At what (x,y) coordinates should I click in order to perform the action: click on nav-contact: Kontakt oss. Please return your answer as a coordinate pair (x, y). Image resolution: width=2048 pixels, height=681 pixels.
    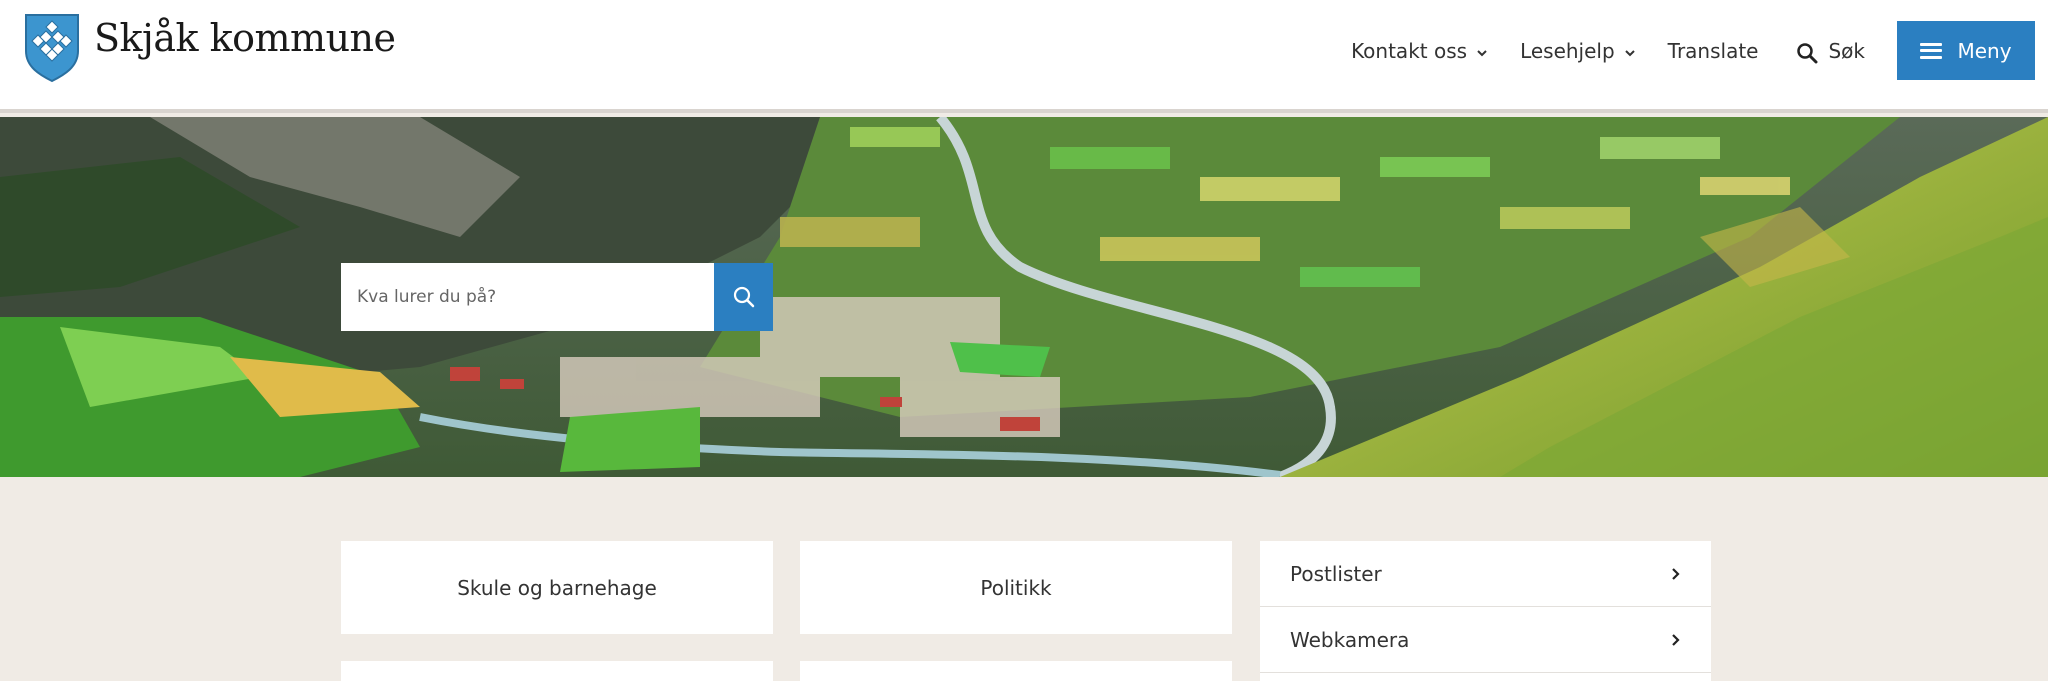
    Looking at the image, I should click on (1420, 51).